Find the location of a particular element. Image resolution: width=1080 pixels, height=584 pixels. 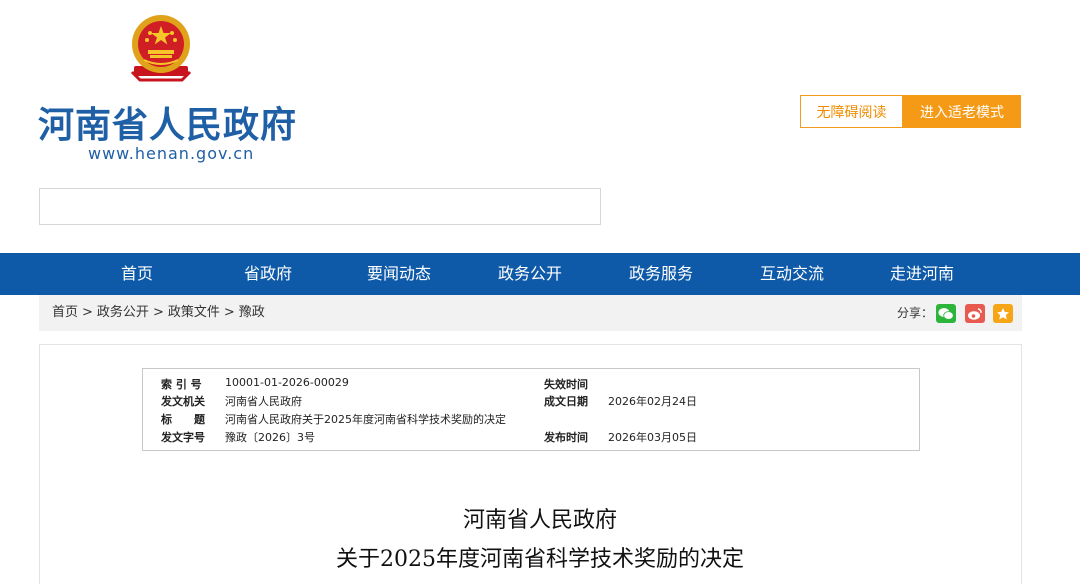

document-title-line-1: 河南省人民政府 is located at coordinates (539, 520).